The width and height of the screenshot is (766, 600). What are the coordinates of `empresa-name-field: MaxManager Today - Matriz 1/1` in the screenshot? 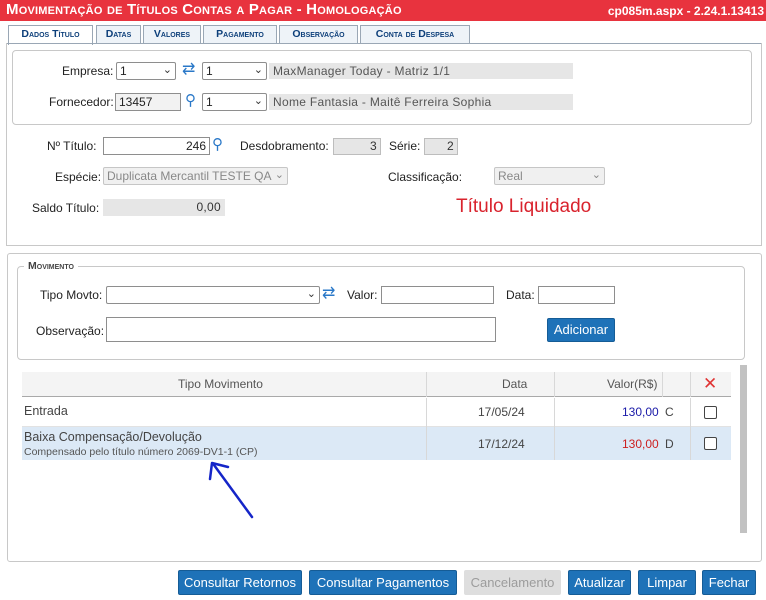 It's located at (421, 71).